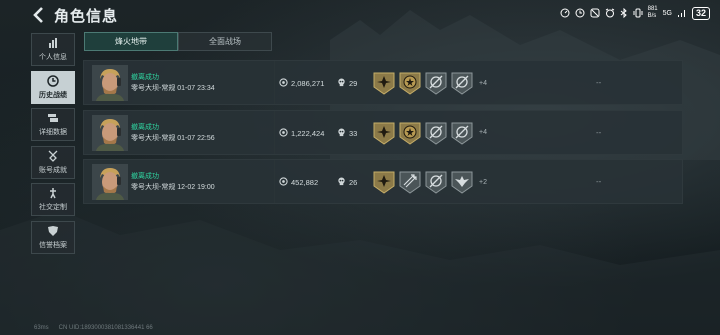 This screenshot has width=720, height=335. I want to click on status-bar: 881 B/s 5G 32, so click(635, 13).